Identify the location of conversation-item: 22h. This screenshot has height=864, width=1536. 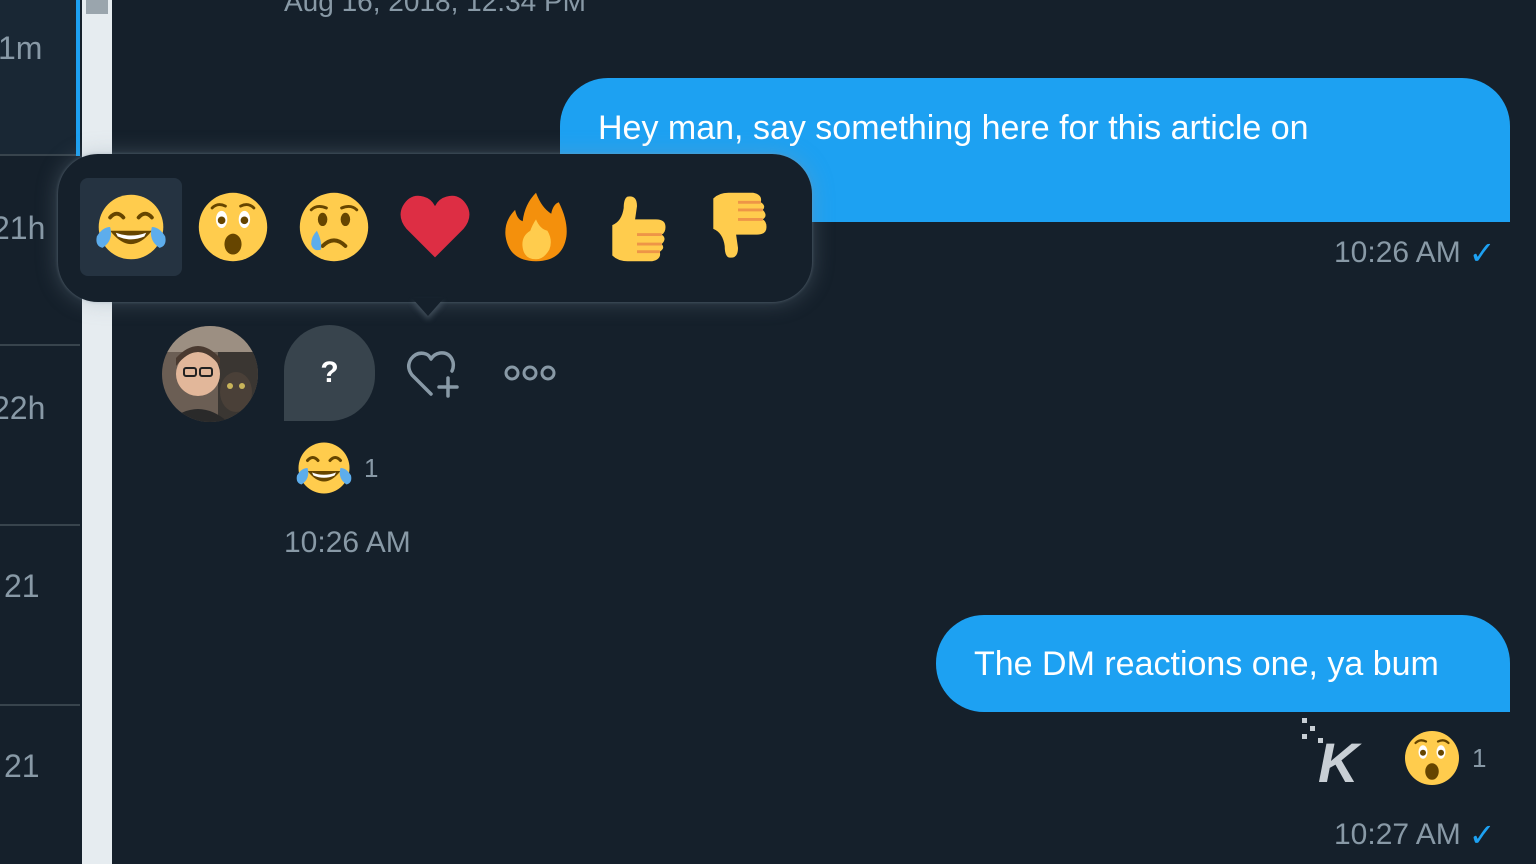
(40, 436).